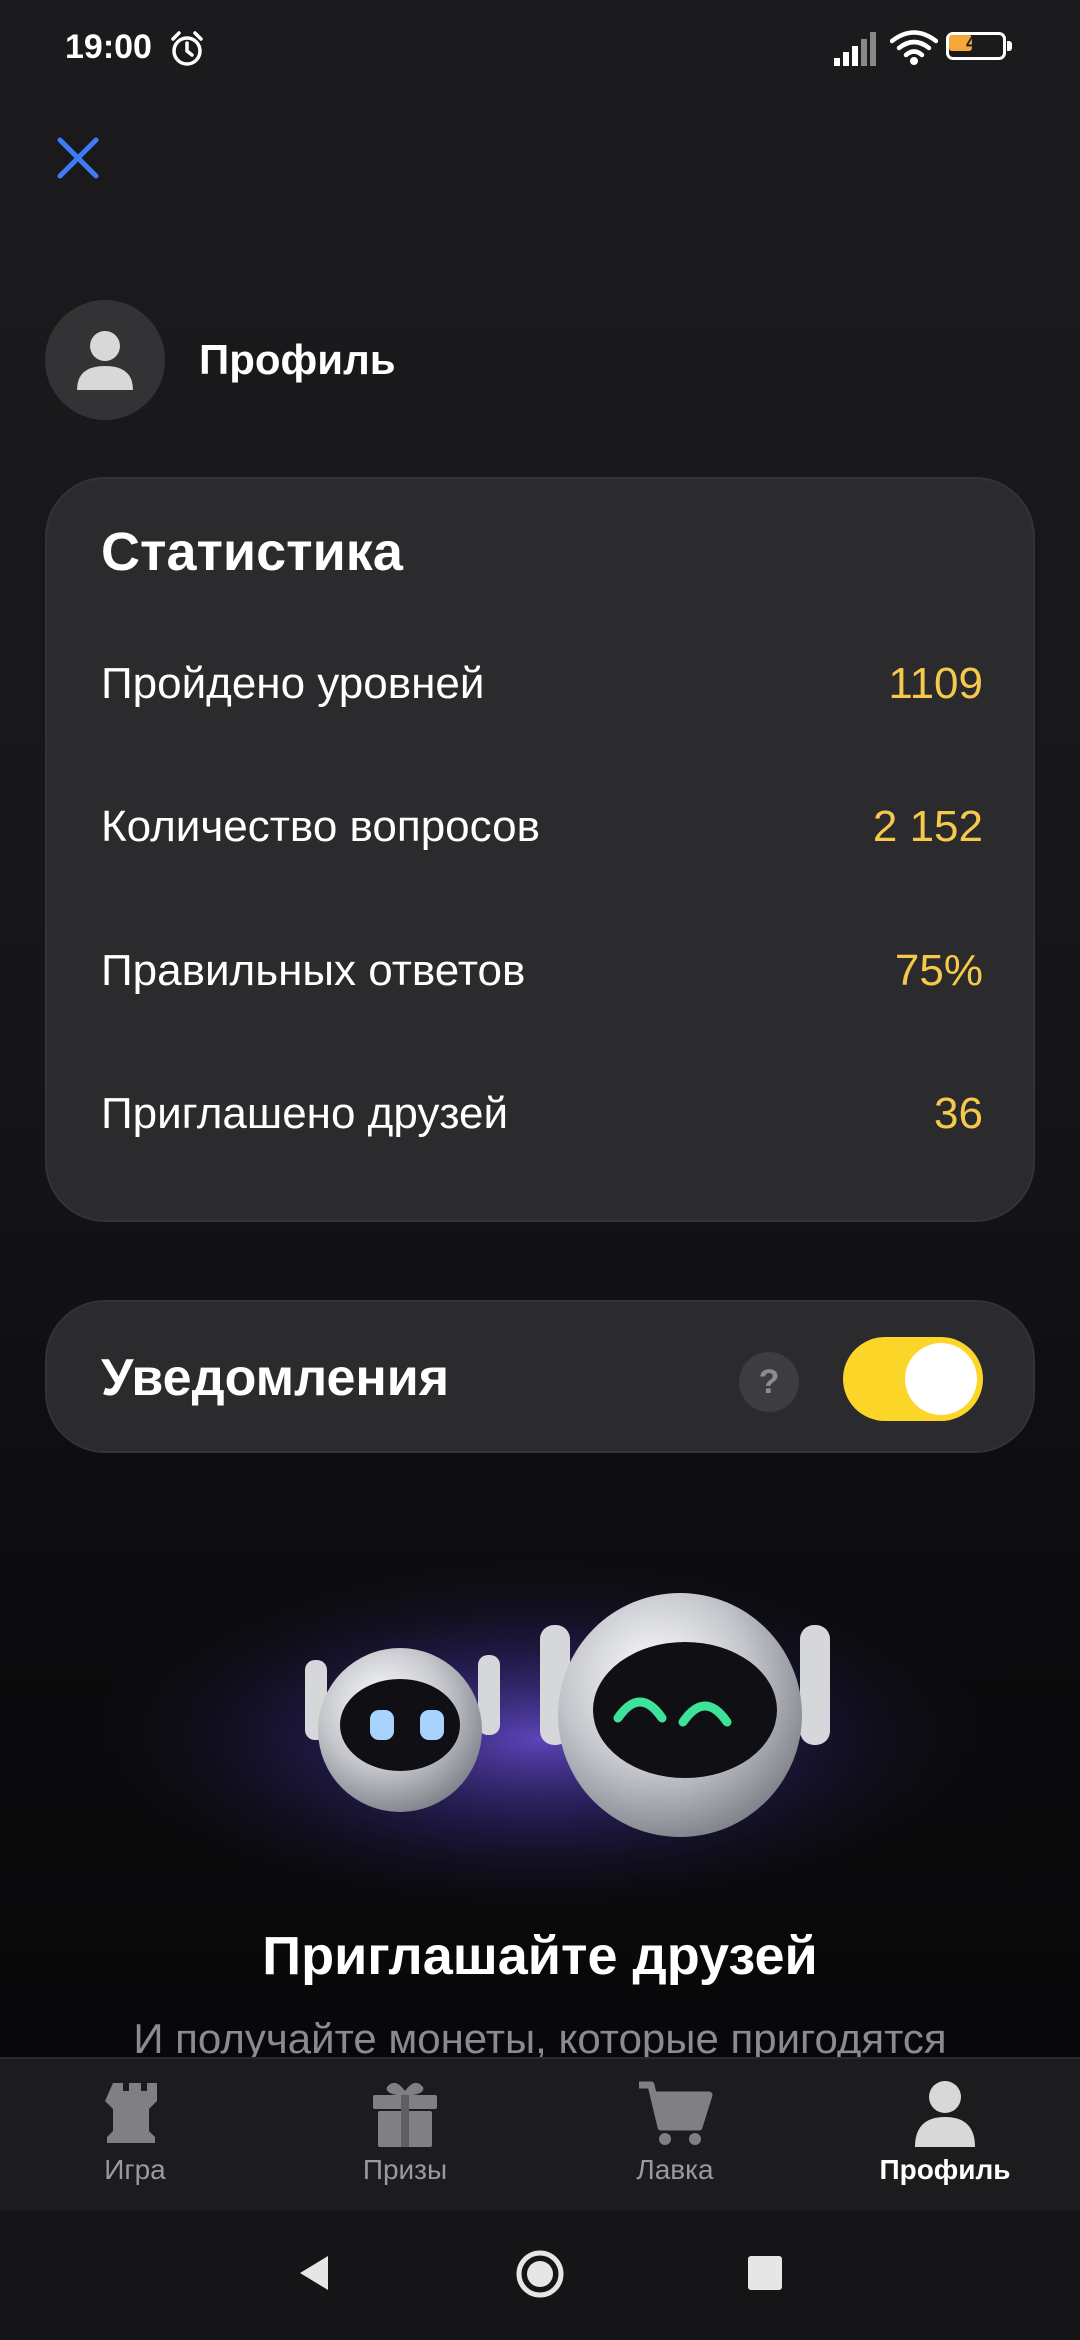  Describe the element at coordinates (293, 683) in the screenshot. I see `stat-label: Пройдено уровней` at that location.